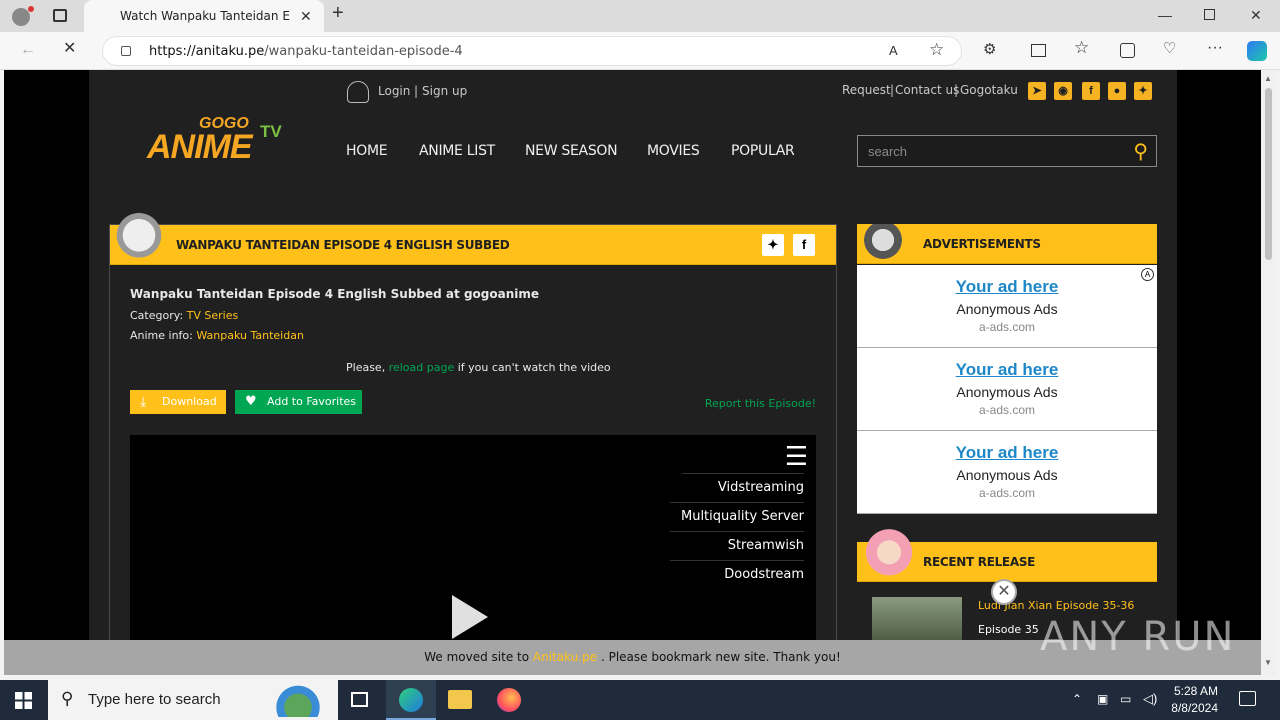 The image size is (1280, 720). What do you see at coordinates (1147, 274) in the screenshot?
I see `adchoices-icon: A` at bounding box center [1147, 274].